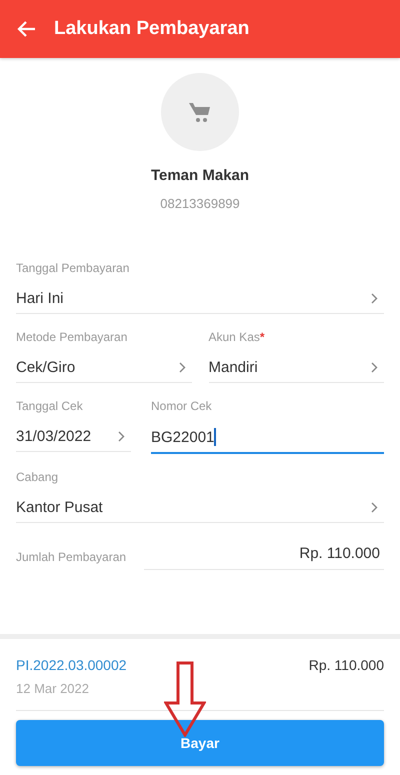 Image resolution: width=400 pixels, height=775 pixels. I want to click on field-label: Cabang, so click(38, 477).